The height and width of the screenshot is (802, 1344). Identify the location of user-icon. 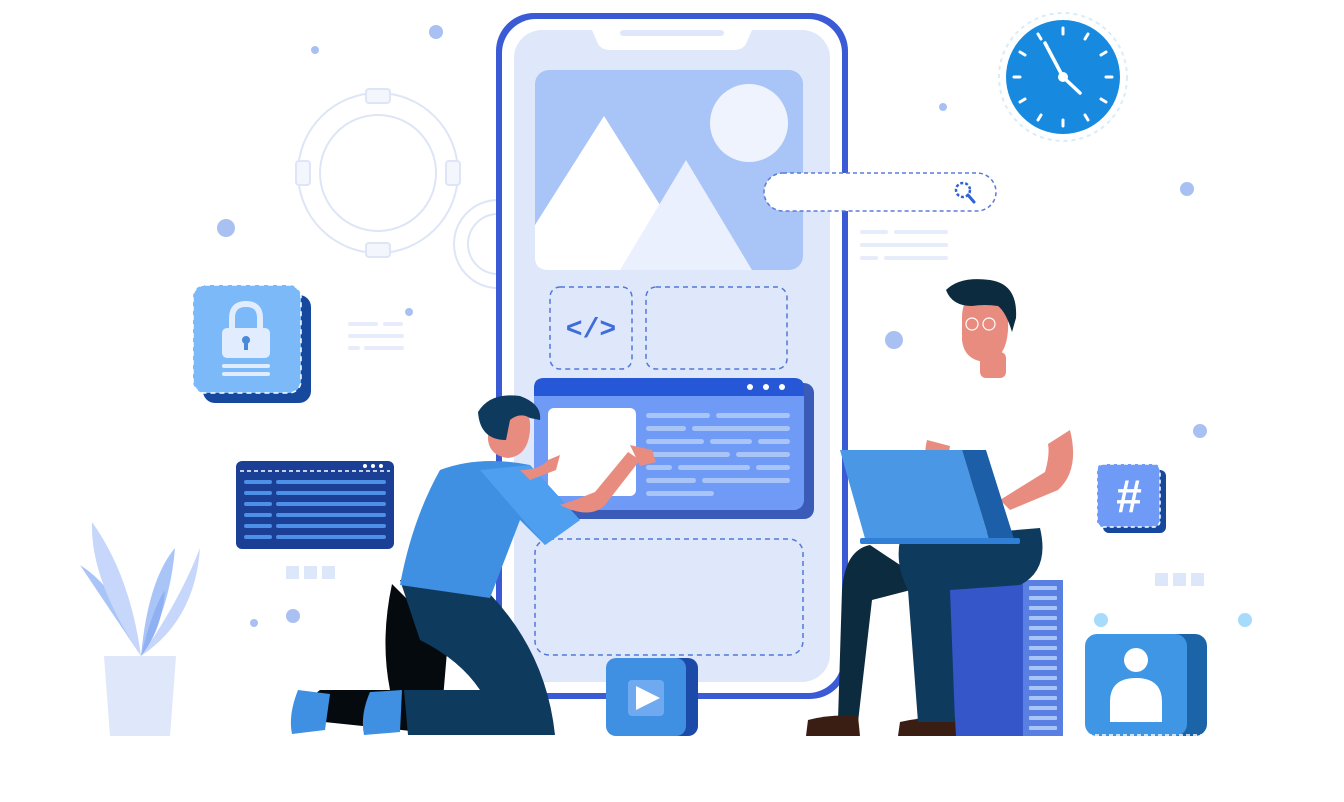
(1146, 685).